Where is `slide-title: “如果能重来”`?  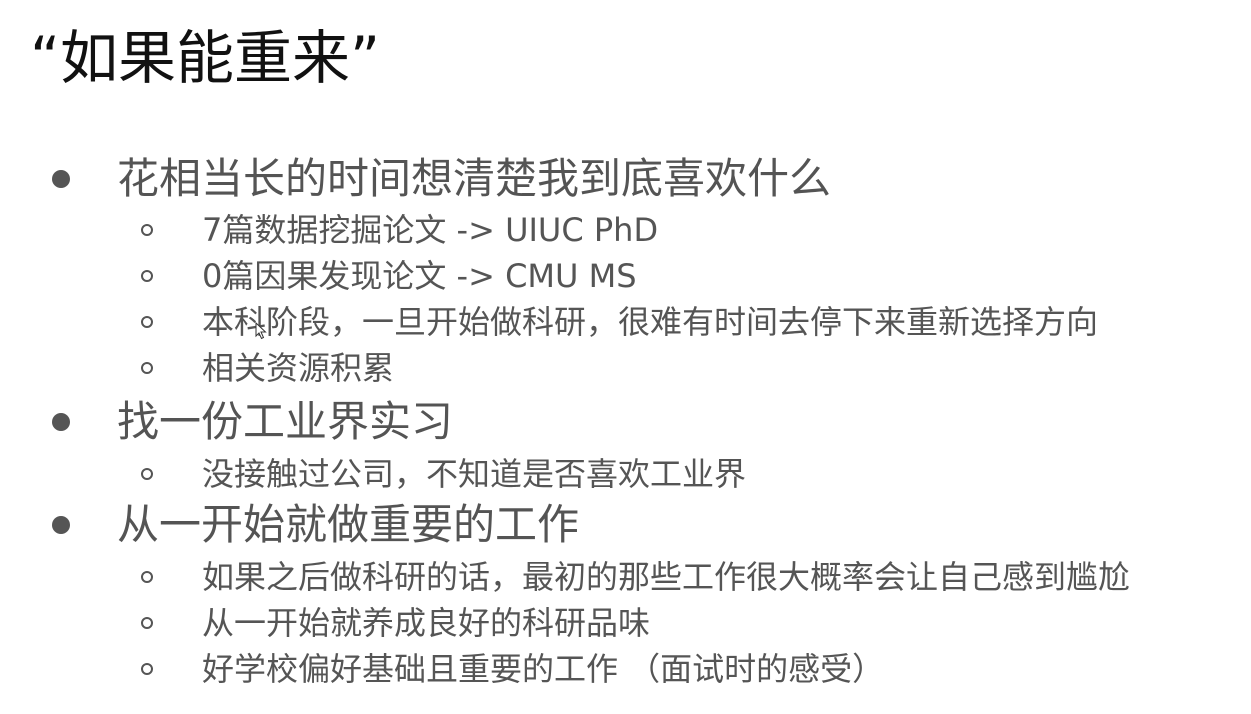 slide-title: “如果能重来” is located at coordinates (205, 58).